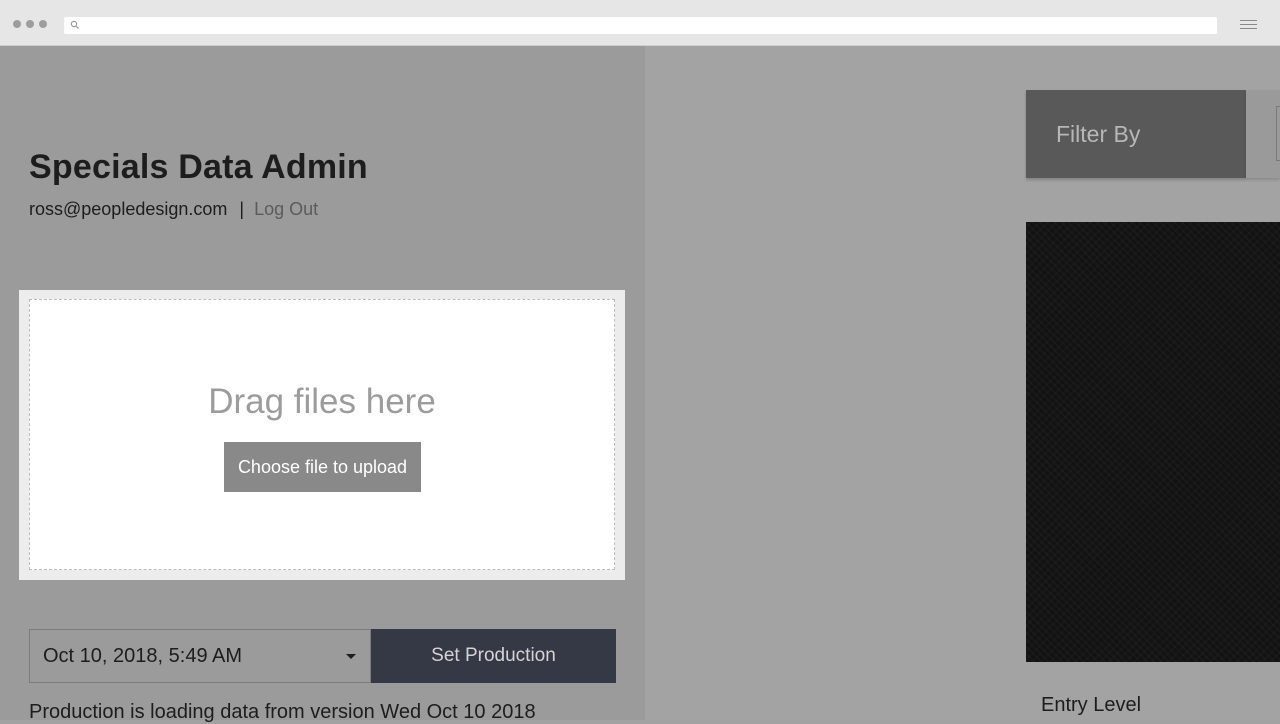 Image resolution: width=1280 pixels, height=724 pixels. Describe the element at coordinates (143, 655) in the screenshot. I see `version-select-value: Oct 10, 2018, 5:49 AM` at that location.